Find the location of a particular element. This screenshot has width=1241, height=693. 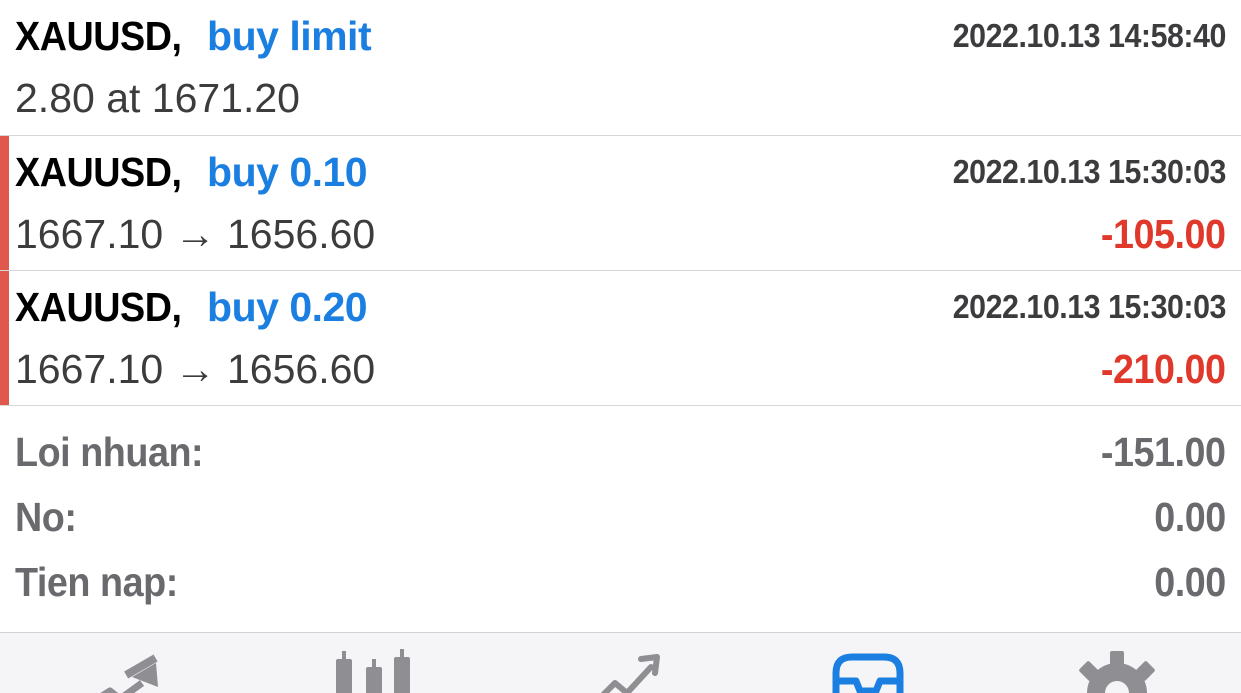

tab-trade is located at coordinates (630, 670).